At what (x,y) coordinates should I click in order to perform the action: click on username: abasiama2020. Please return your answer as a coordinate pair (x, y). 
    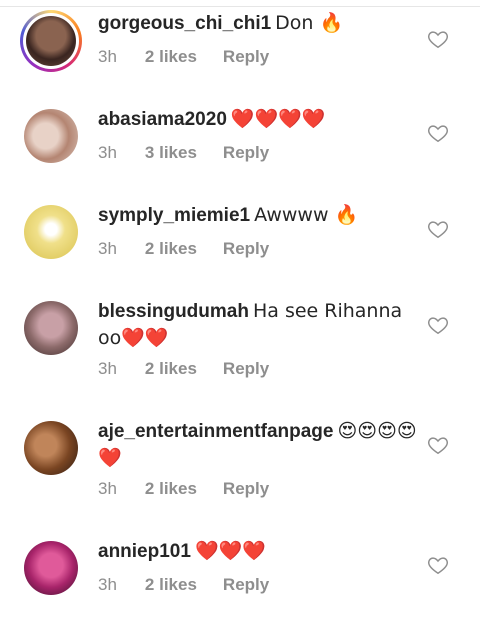
    Looking at the image, I should click on (162, 119).